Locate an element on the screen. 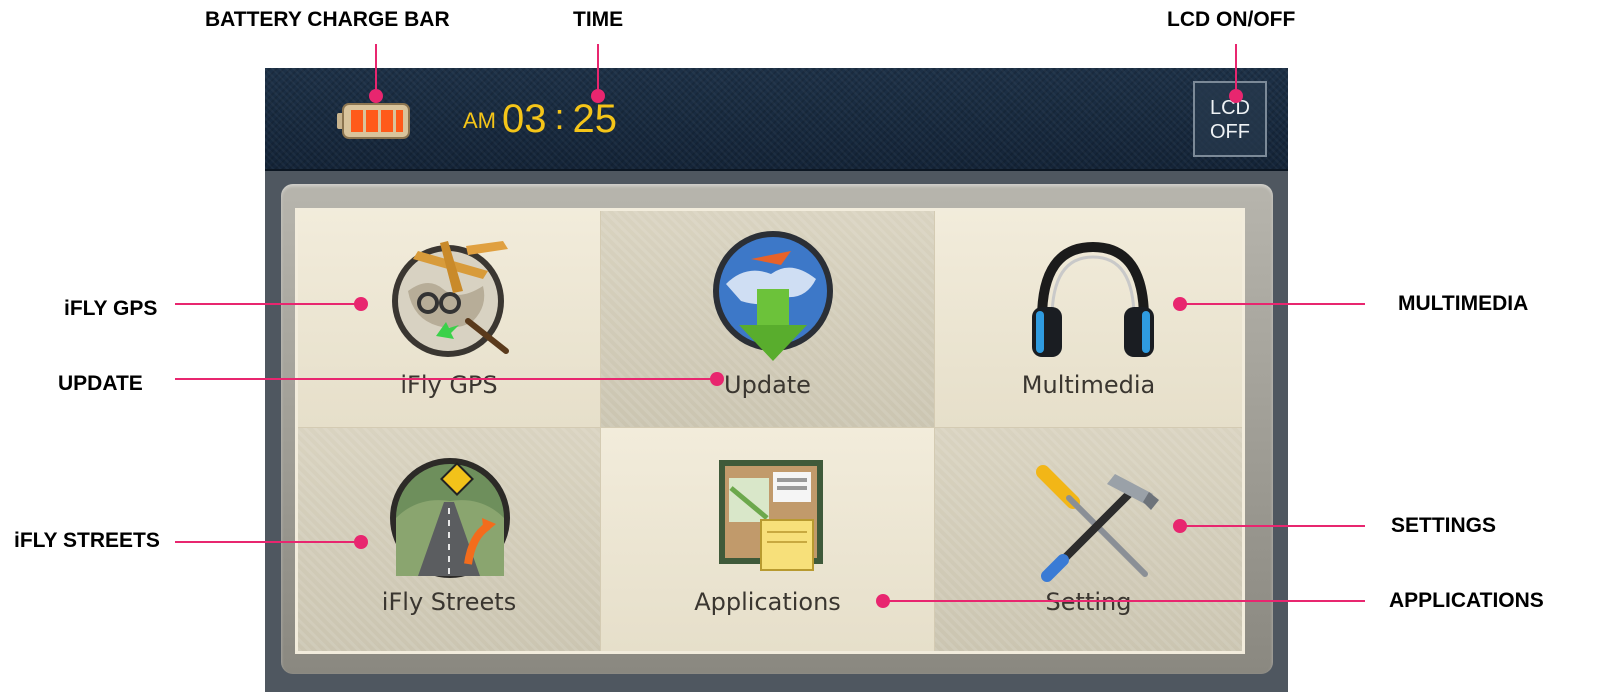  clock-minutes: 25 is located at coordinates (595, 119).